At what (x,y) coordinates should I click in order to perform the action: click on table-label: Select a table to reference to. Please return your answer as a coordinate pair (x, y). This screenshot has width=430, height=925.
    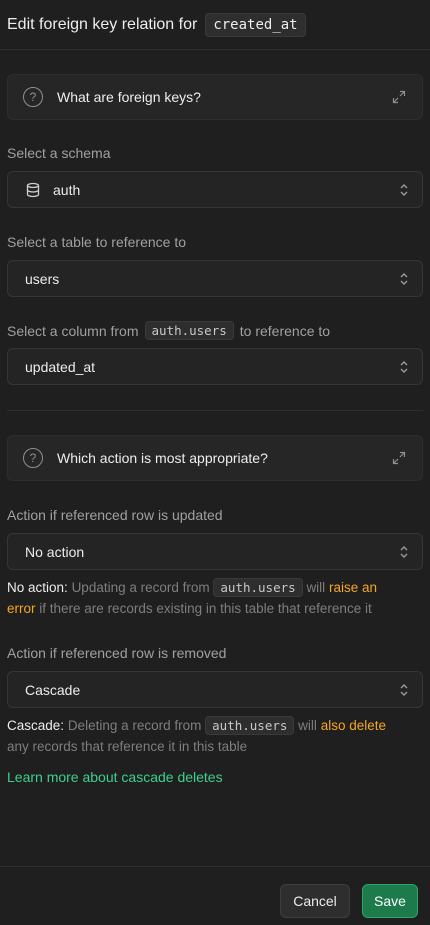
    Looking at the image, I should click on (96, 242).